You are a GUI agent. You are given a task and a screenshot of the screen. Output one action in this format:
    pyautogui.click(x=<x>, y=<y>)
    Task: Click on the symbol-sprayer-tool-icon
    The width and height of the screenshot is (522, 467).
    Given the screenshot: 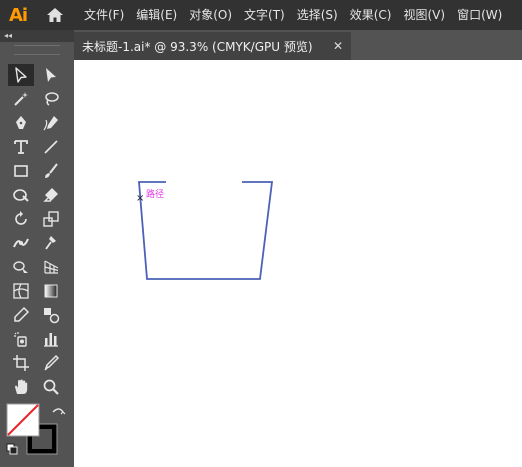 What is the action you would take?
    pyautogui.click(x=21, y=339)
    